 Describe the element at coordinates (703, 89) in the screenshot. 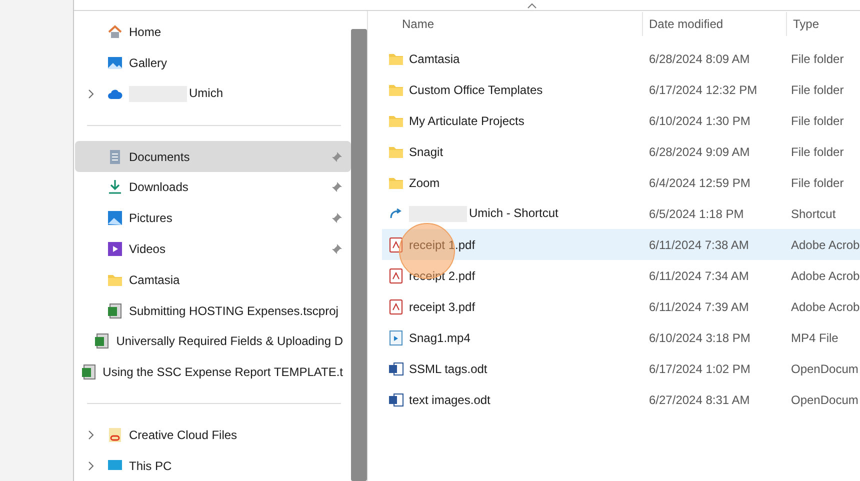

I see `date-modified: 6/17/2024 12:32 PM` at that location.